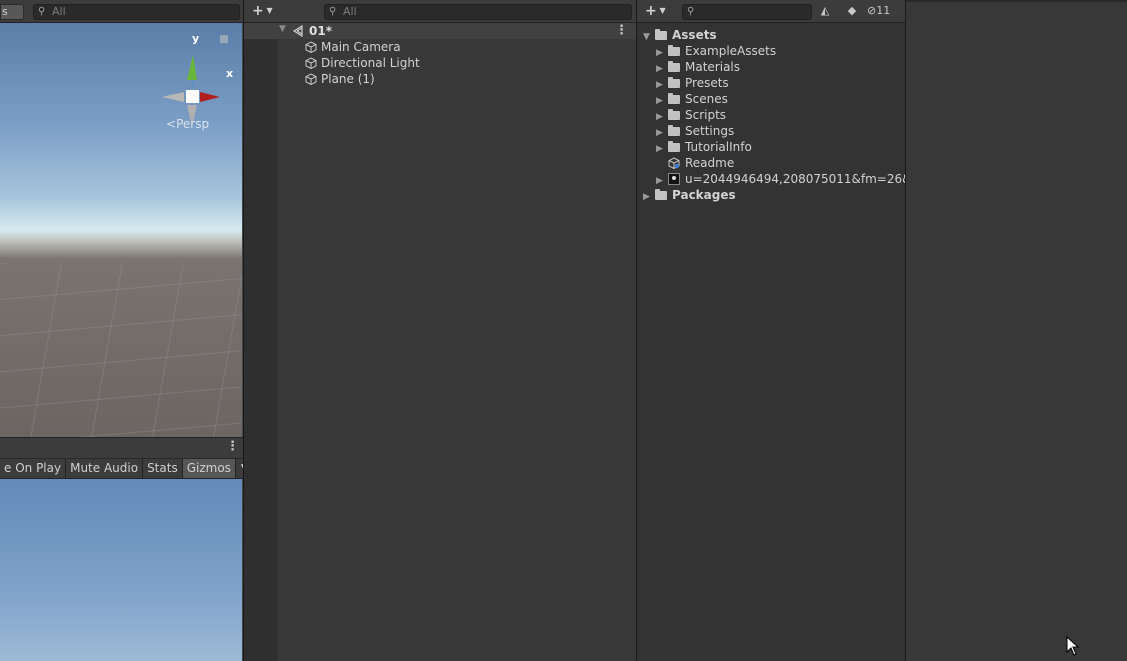 The width and height of the screenshot is (1127, 661). I want to click on gizmo-center-cube, so click(192, 96).